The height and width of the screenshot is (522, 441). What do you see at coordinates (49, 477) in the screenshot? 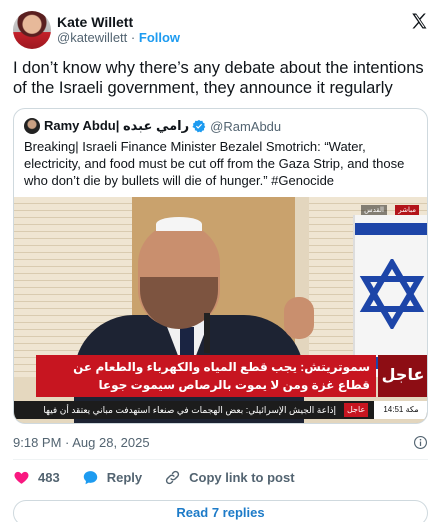
I see `like-count: 483` at bounding box center [49, 477].